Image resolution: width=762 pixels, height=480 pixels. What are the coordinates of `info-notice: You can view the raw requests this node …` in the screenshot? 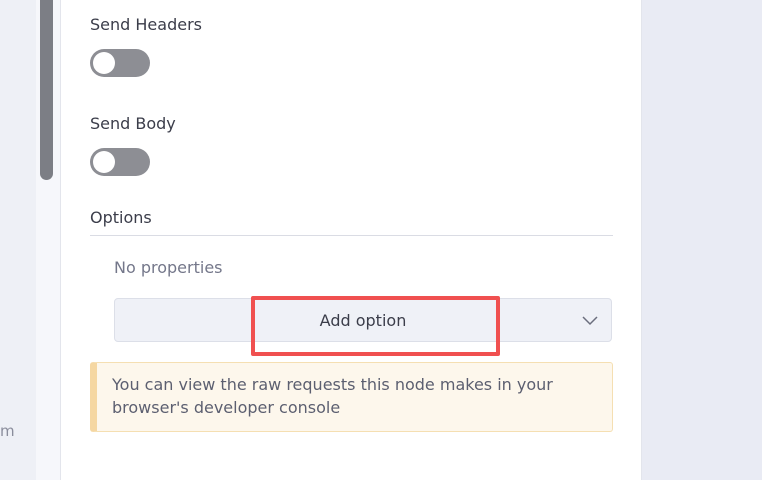 It's located at (351, 397).